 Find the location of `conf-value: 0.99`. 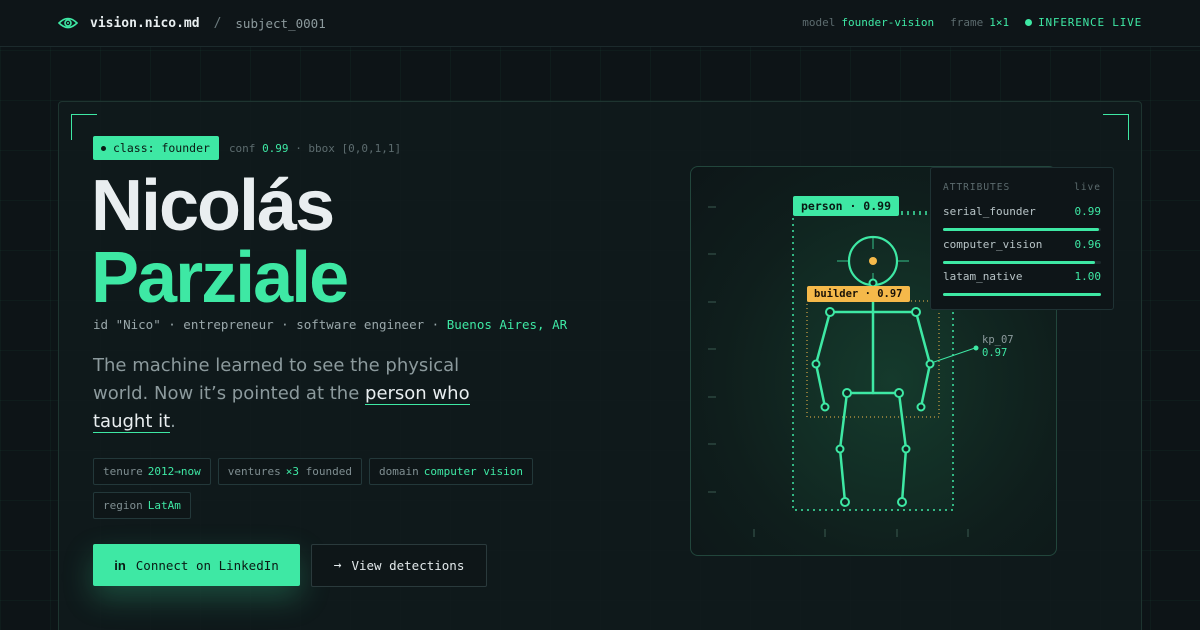

conf-value: 0.99 is located at coordinates (275, 148).